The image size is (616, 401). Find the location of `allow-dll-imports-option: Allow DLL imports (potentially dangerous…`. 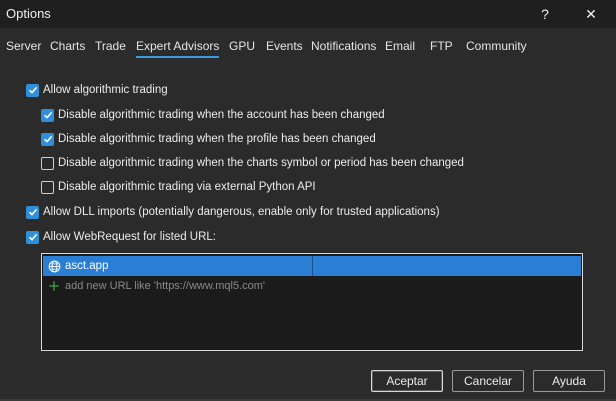

allow-dll-imports-option: Allow DLL imports (potentially dangerous… is located at coordinates (233, 212).